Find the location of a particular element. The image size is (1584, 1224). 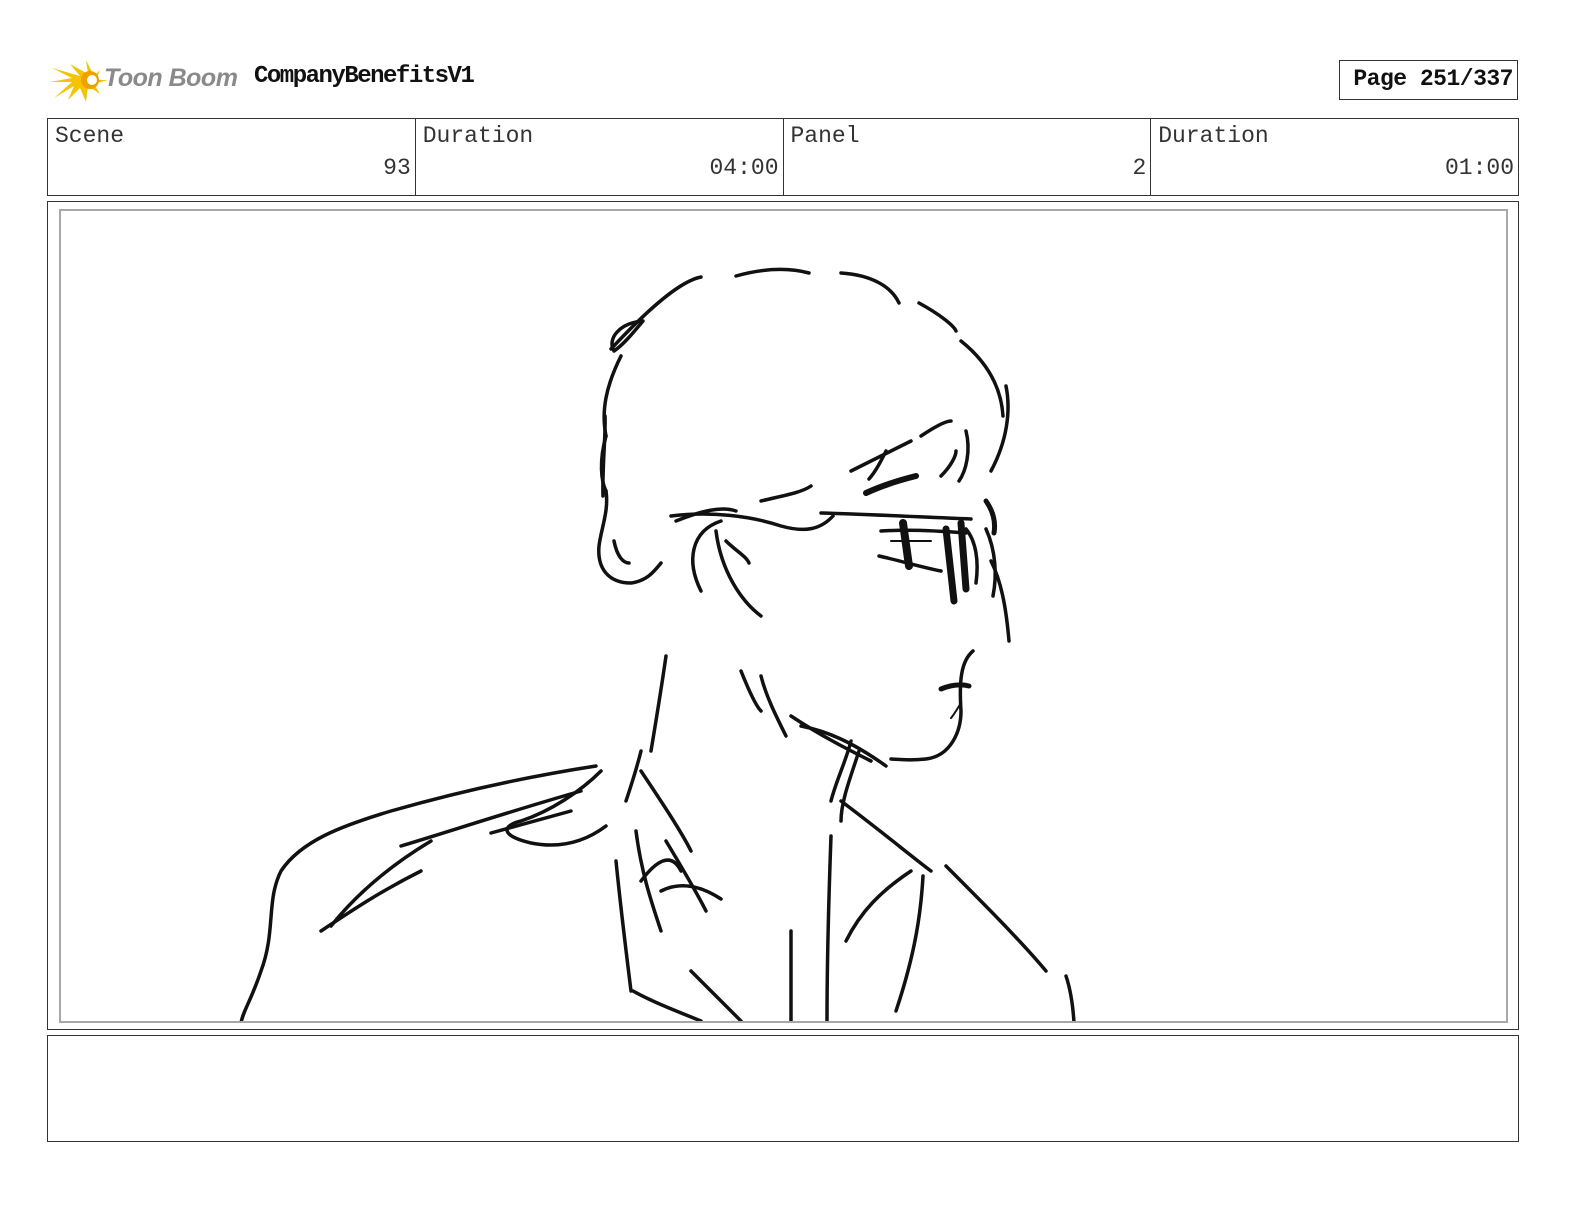

scene-cell: Scene 93 is located at coordinates (232, 157).